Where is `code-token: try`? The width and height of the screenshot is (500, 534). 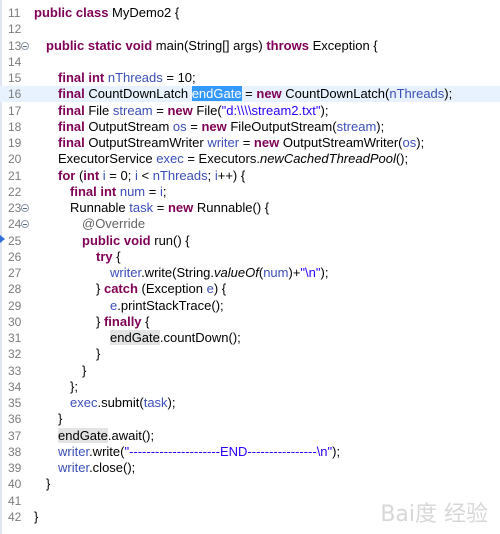 code-token: try is located at coordinates (106, 256).